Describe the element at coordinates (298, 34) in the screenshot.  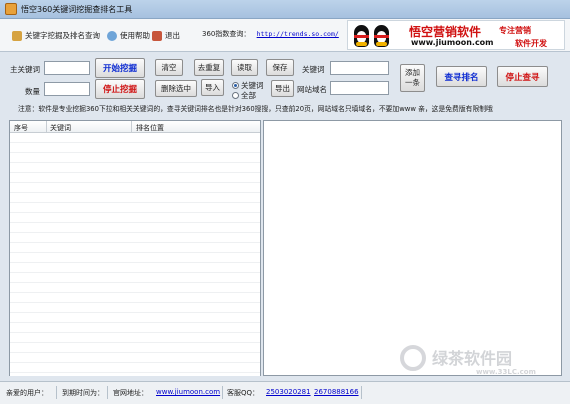
I see `trends-link: http://trends.so.com/` at that location.